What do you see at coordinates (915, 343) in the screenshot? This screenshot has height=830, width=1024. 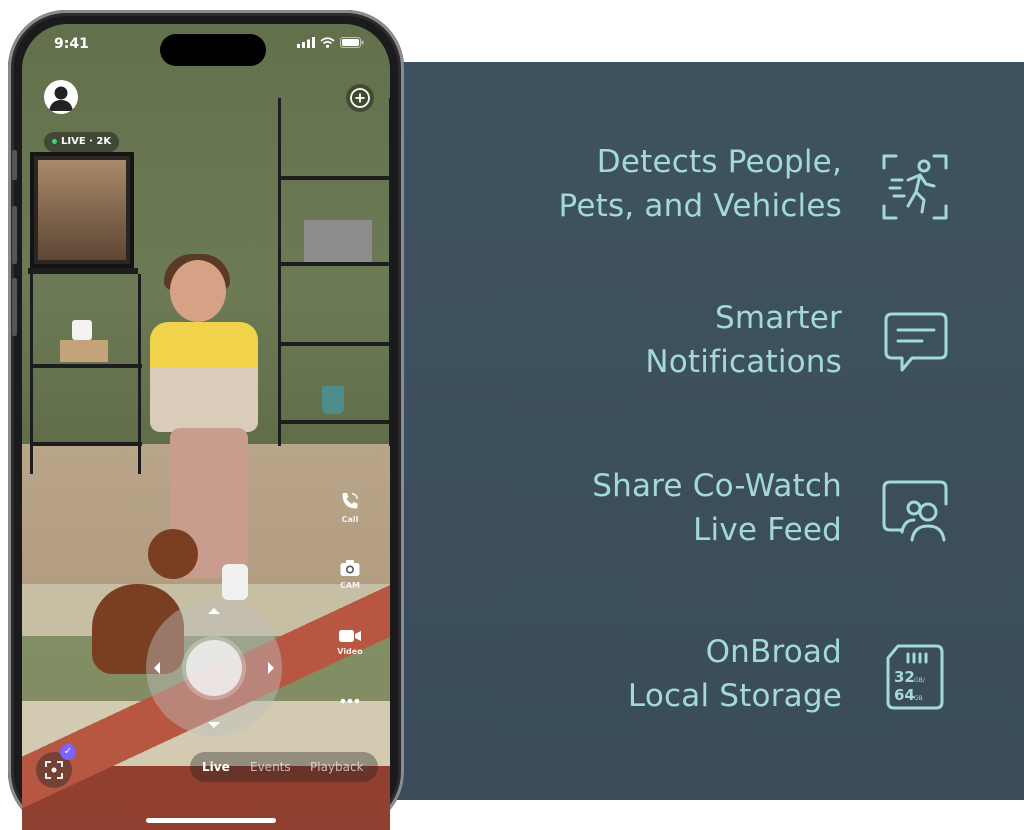 I see `chat-notification-icon` at bounding box center [915, 343].